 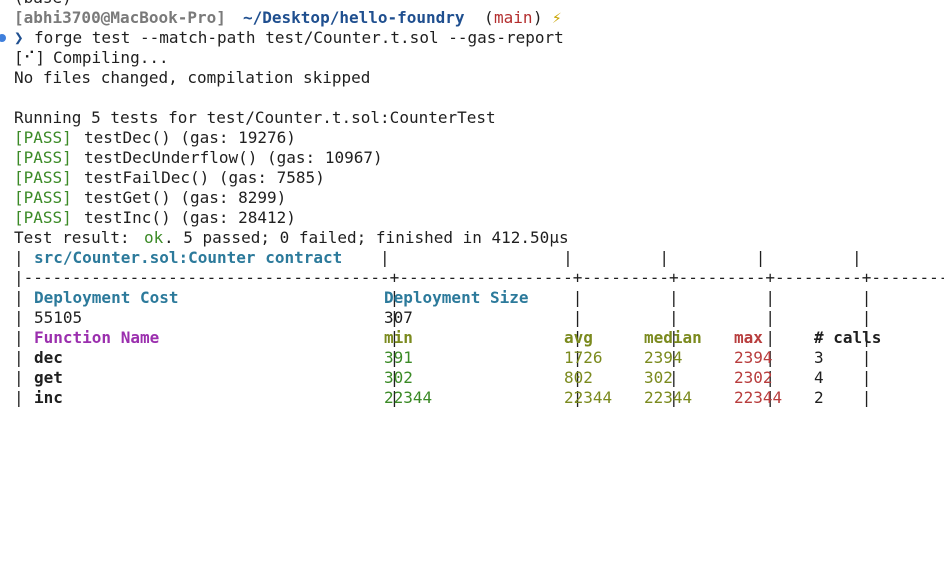 What do you see at coordinates (753, 357) in the screenshot?
I see `gas-max: 2394` at bounding box center [753, 357].